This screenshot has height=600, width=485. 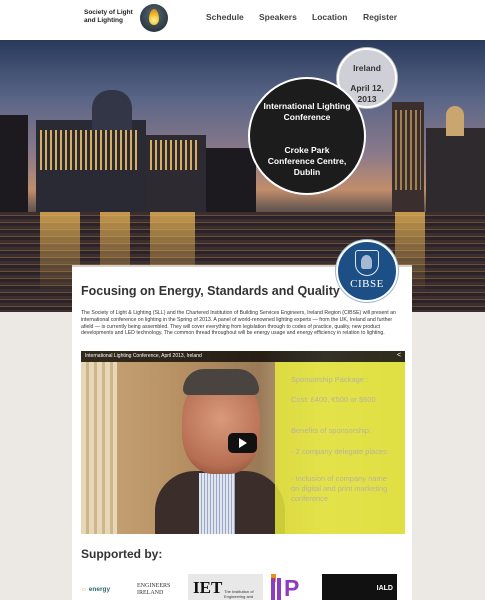 What do you see at coordinates (150, 593) in the screenshot?
I see `engineers-line2: IRELAND` at bounding box center [150, 593].